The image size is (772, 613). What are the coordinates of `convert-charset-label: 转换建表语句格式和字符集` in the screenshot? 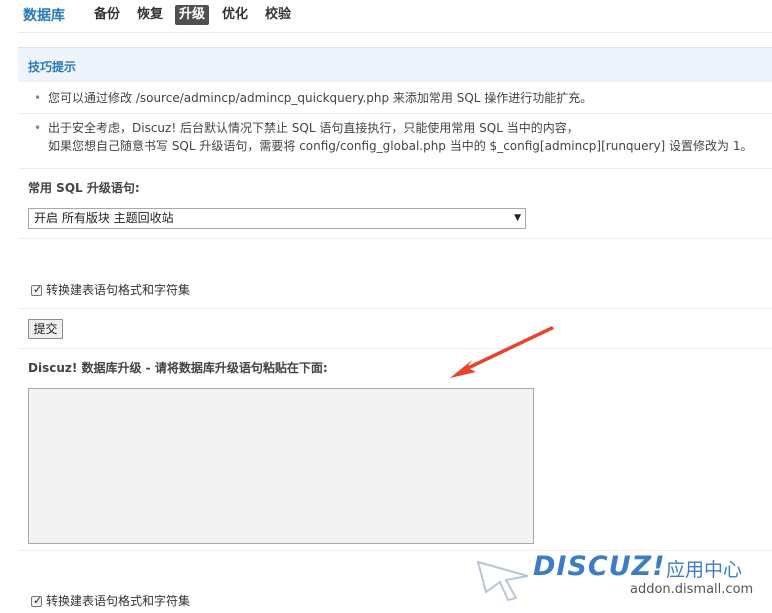 It's located at (118, 290).